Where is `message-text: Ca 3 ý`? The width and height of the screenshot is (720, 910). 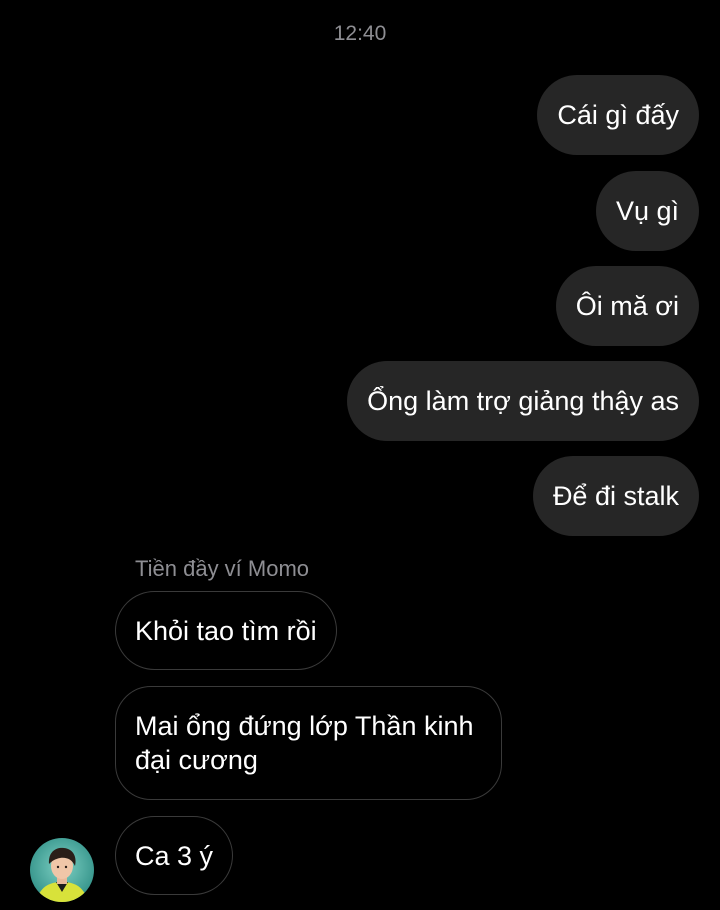
message-text: Ca 3 ý is located at coordinates (174, 855).